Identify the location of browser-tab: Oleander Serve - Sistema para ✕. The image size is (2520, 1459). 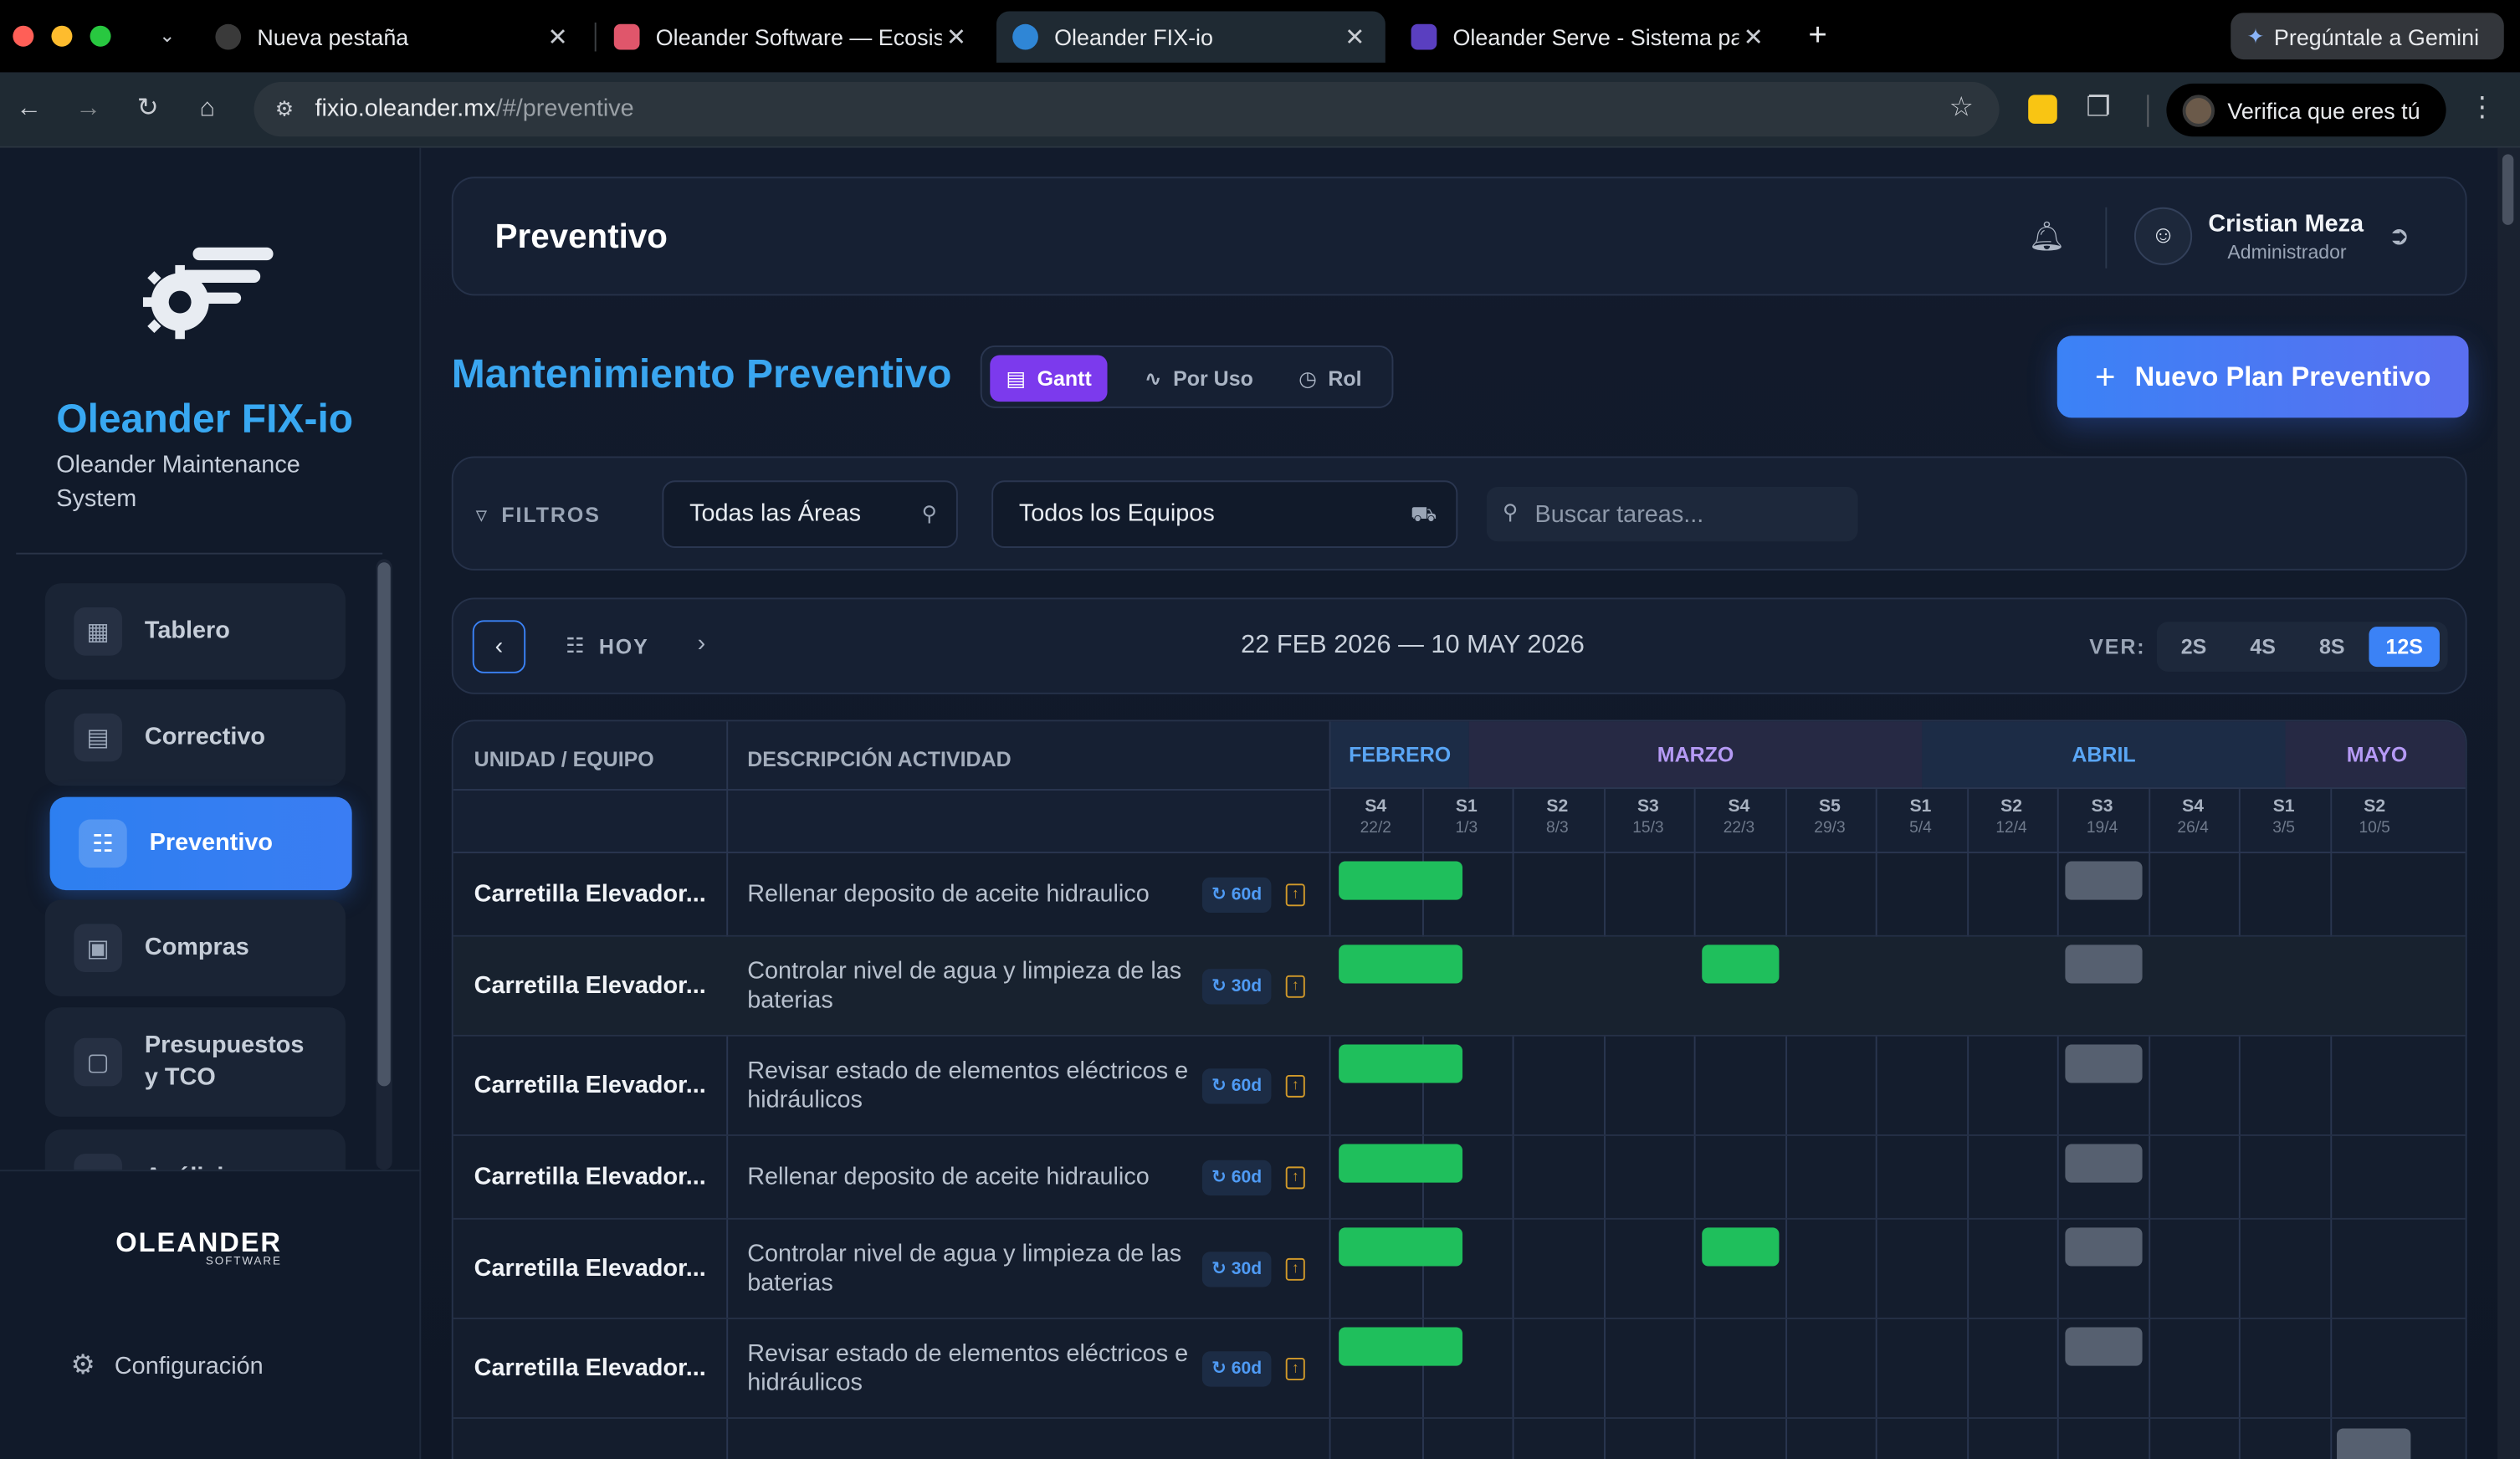
(1589, 36).